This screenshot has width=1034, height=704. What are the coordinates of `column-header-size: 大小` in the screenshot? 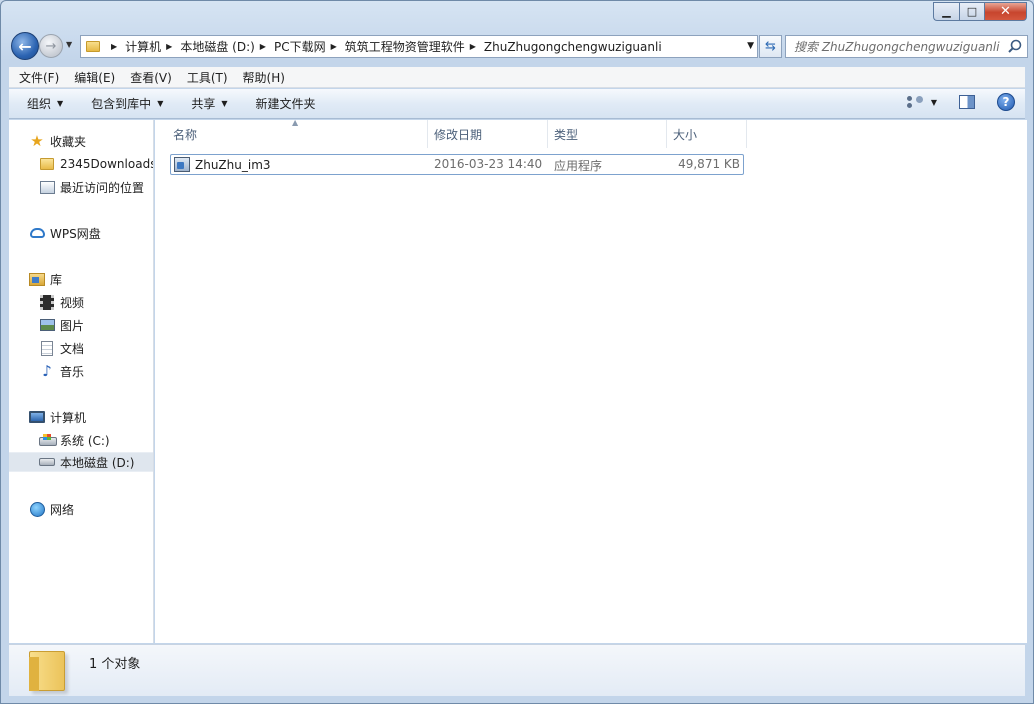 It's located at (707, 134).